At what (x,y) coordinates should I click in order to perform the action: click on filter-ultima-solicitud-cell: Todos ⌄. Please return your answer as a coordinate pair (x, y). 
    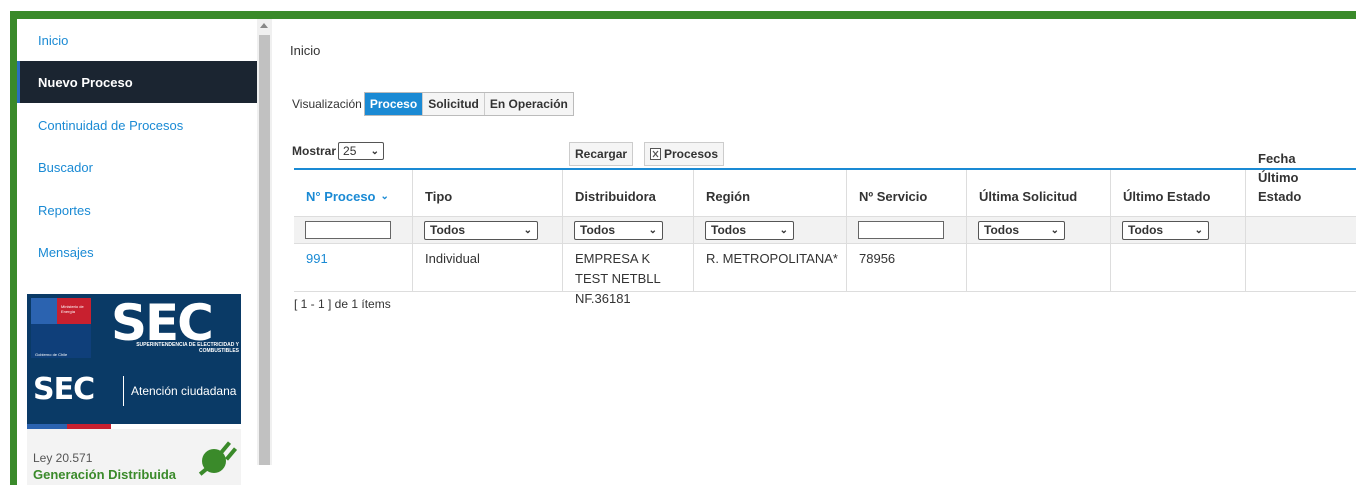
    Looking at the image, I should click on (1038, 230).